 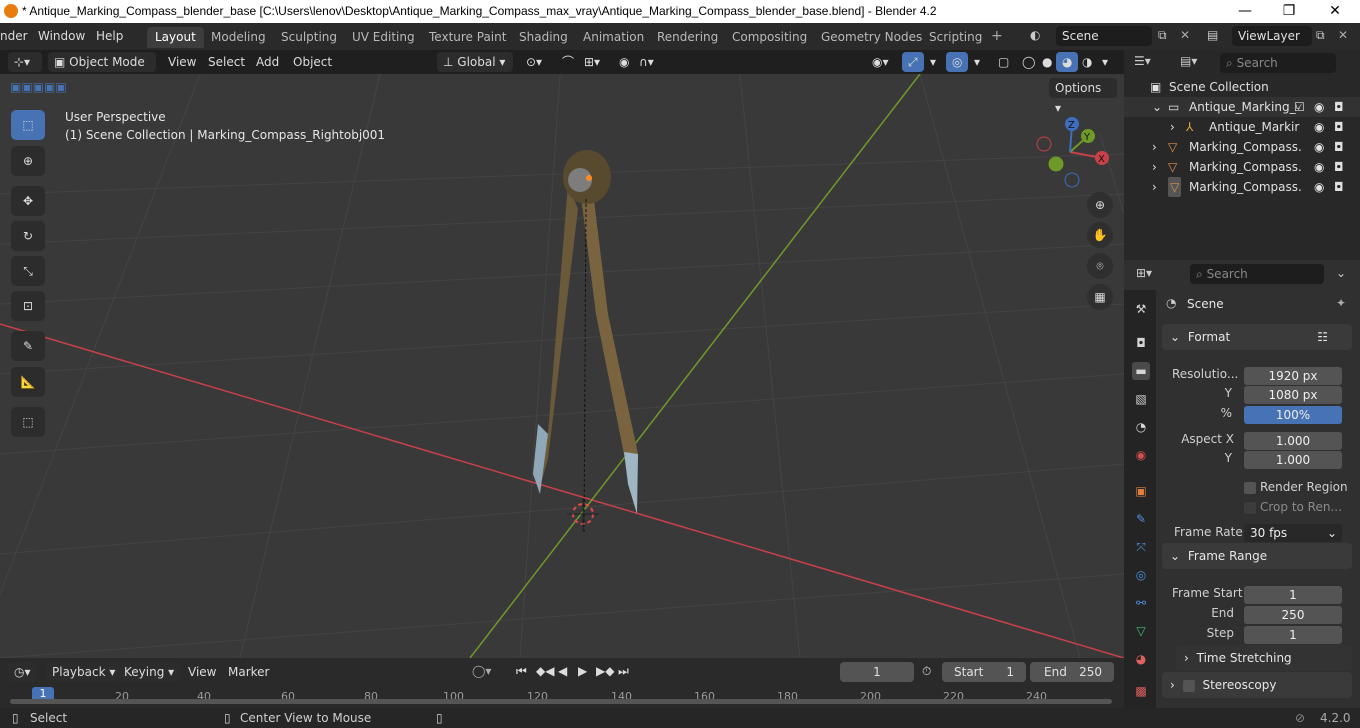 What do you see at coordinates (1035, 35) in the screenshot?
I see `scene-browse-icon: ◐` at bounding box center [1035, 35].